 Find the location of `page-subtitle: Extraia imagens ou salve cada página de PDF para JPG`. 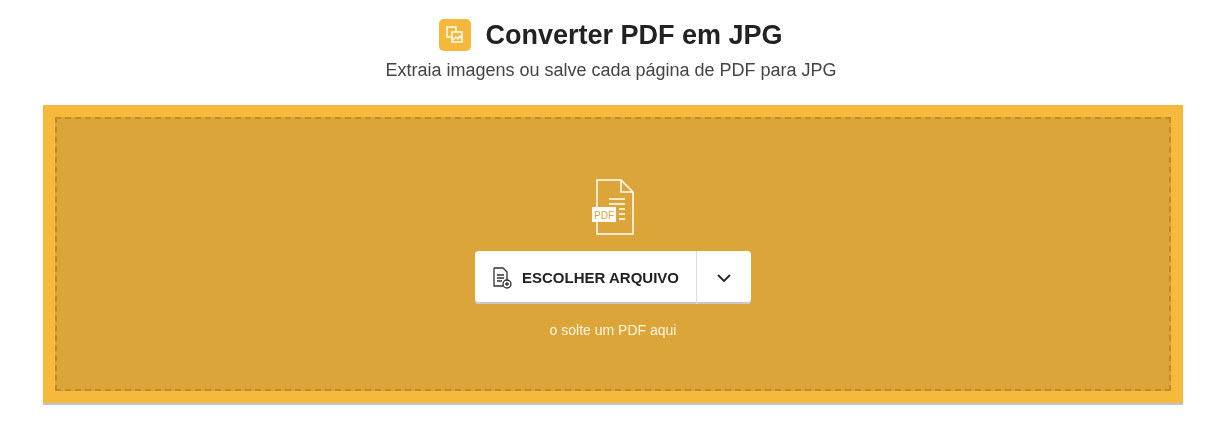

page-subtitle: Extraia imagens ou salve cada página de PDF para JPG is located at coordinates (611, 70).